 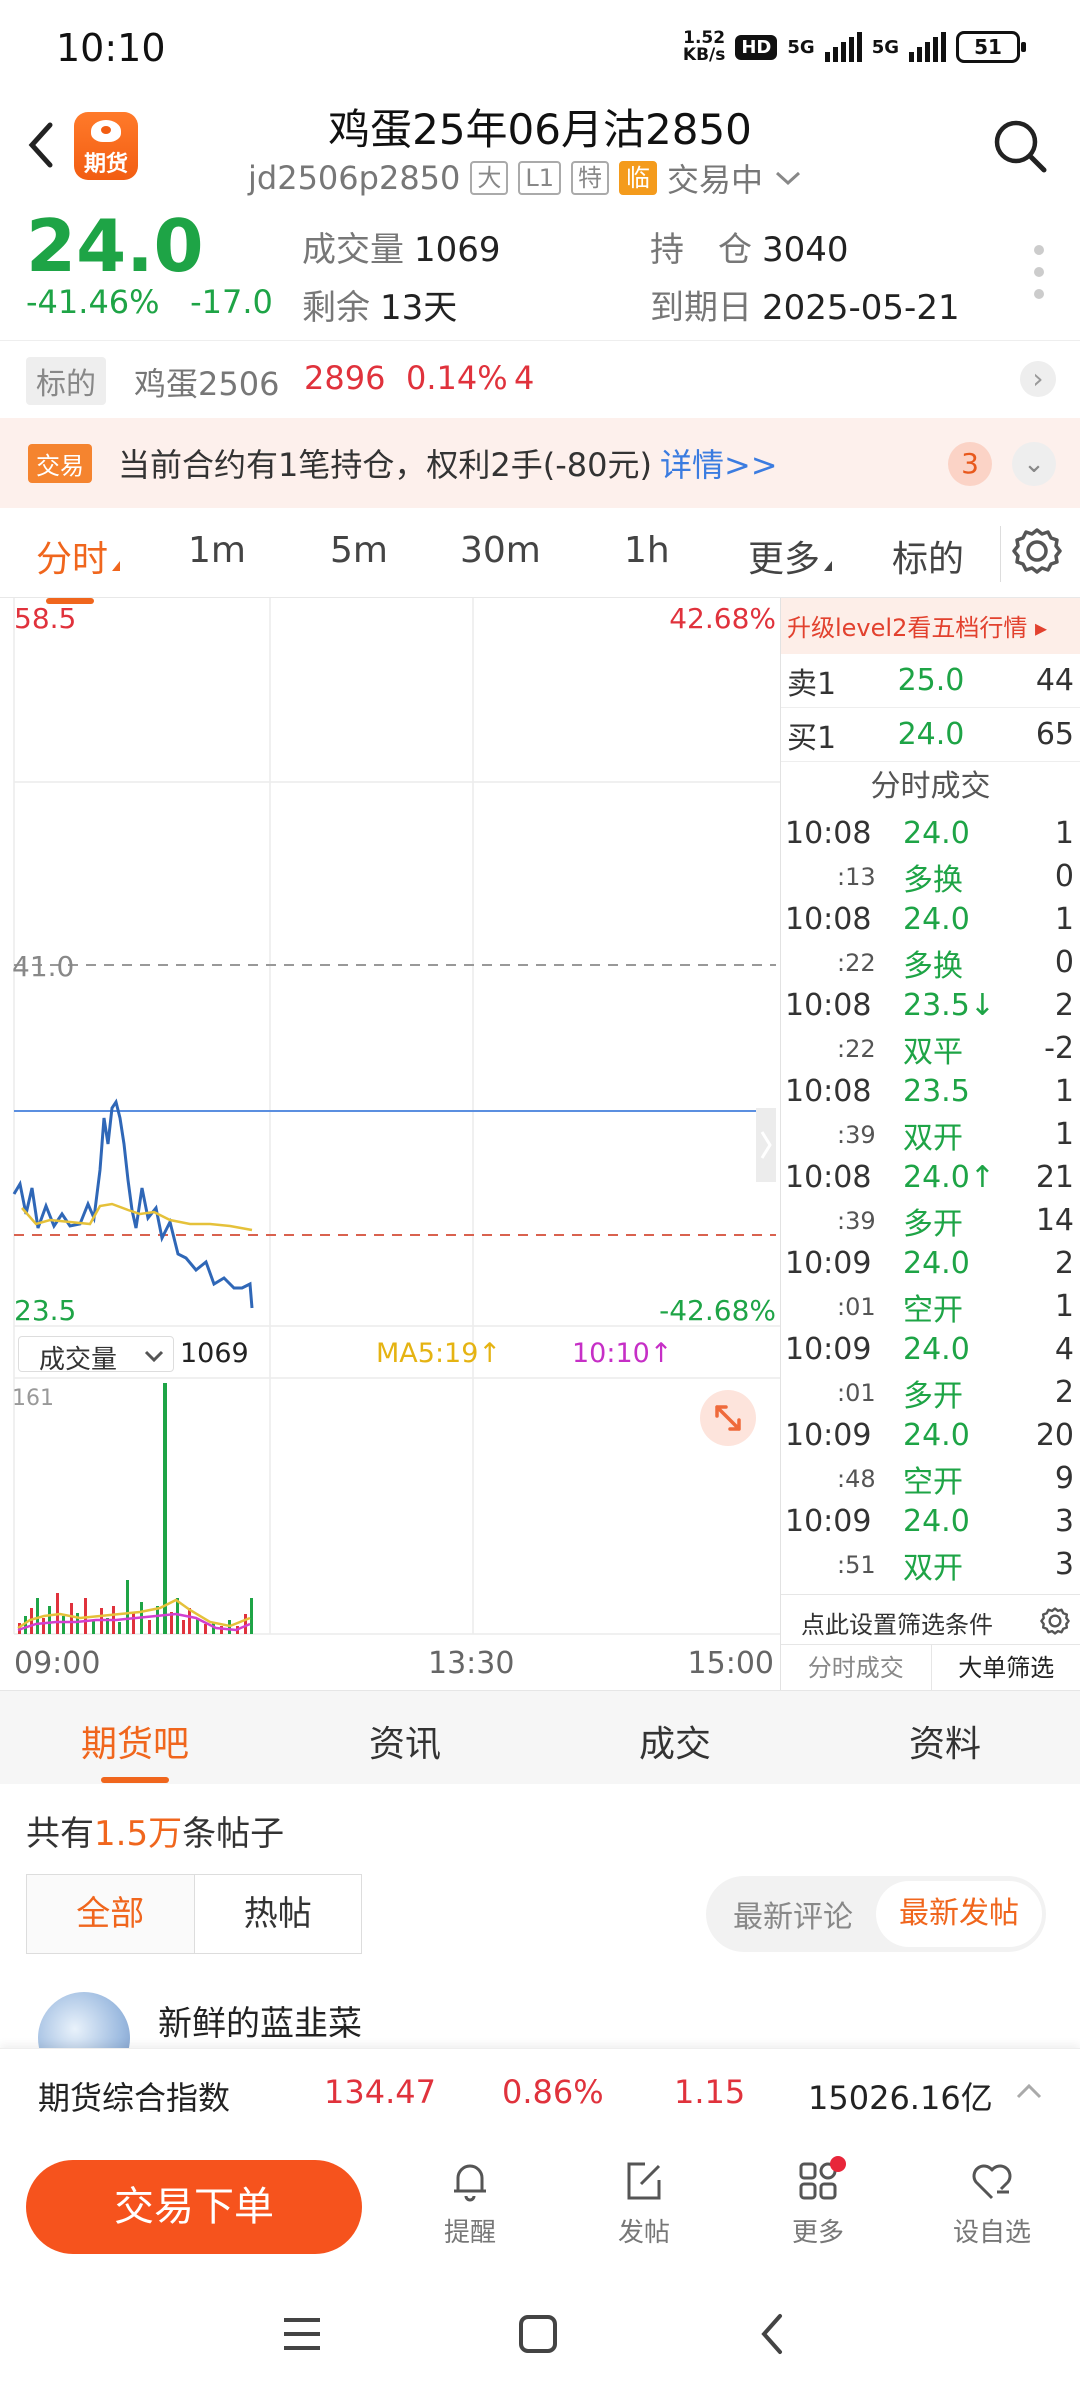 I want to click on underlying-row: 标的 鸡蛋2506 2896 0.14% 4 ›, so click(x=540, y=378).